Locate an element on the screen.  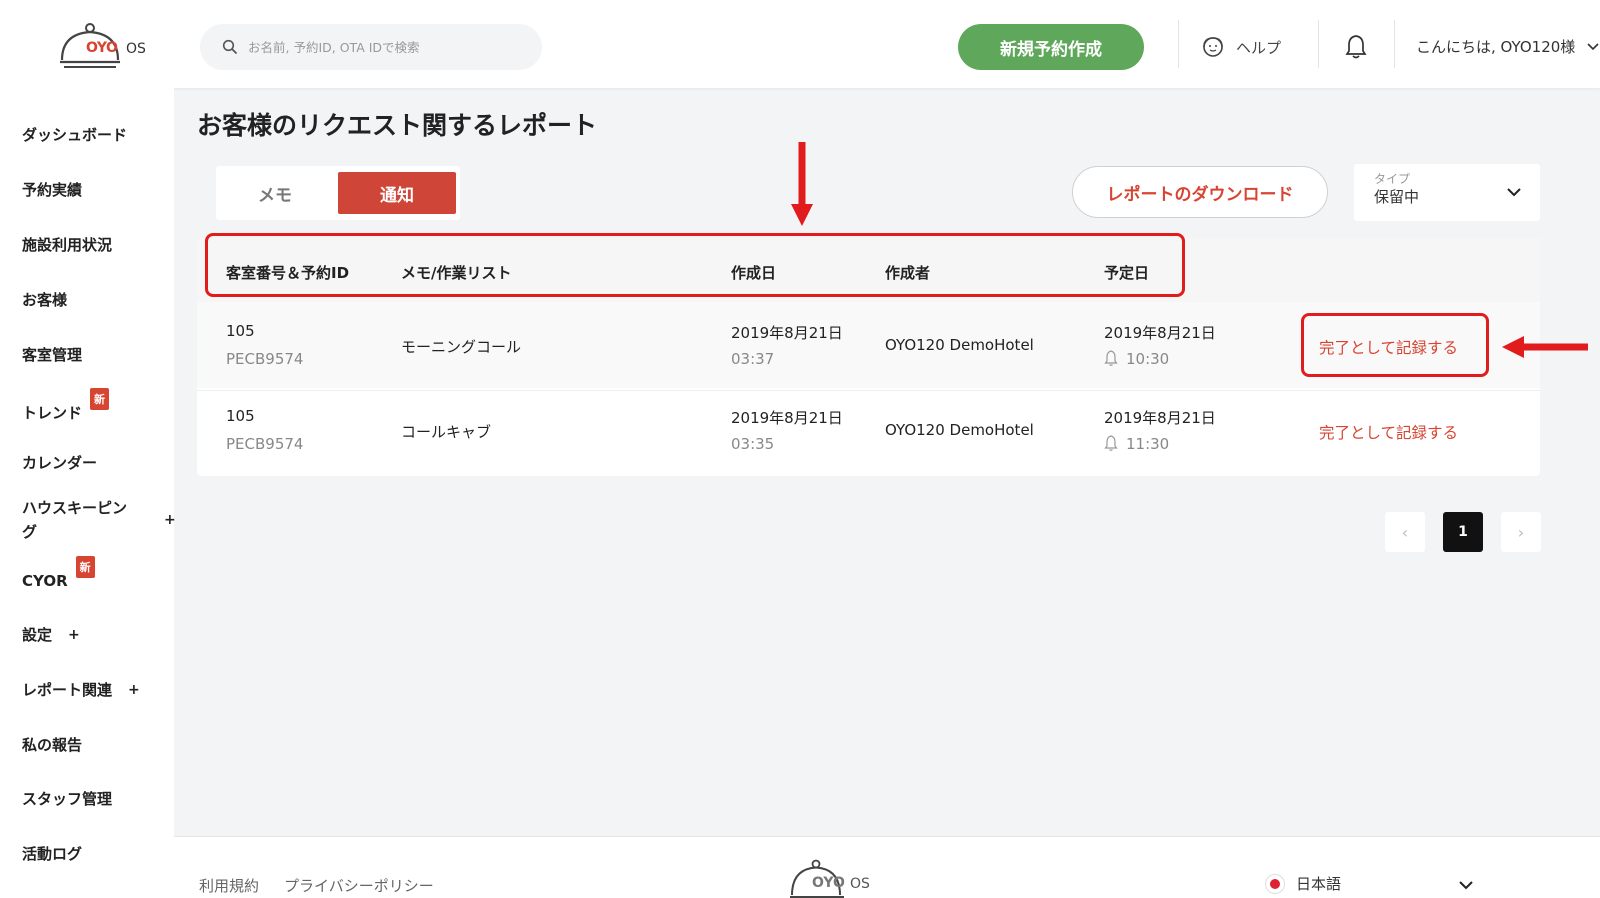
sidebar-item-trends: トレンド 新 is located at coordinates (66, 405).